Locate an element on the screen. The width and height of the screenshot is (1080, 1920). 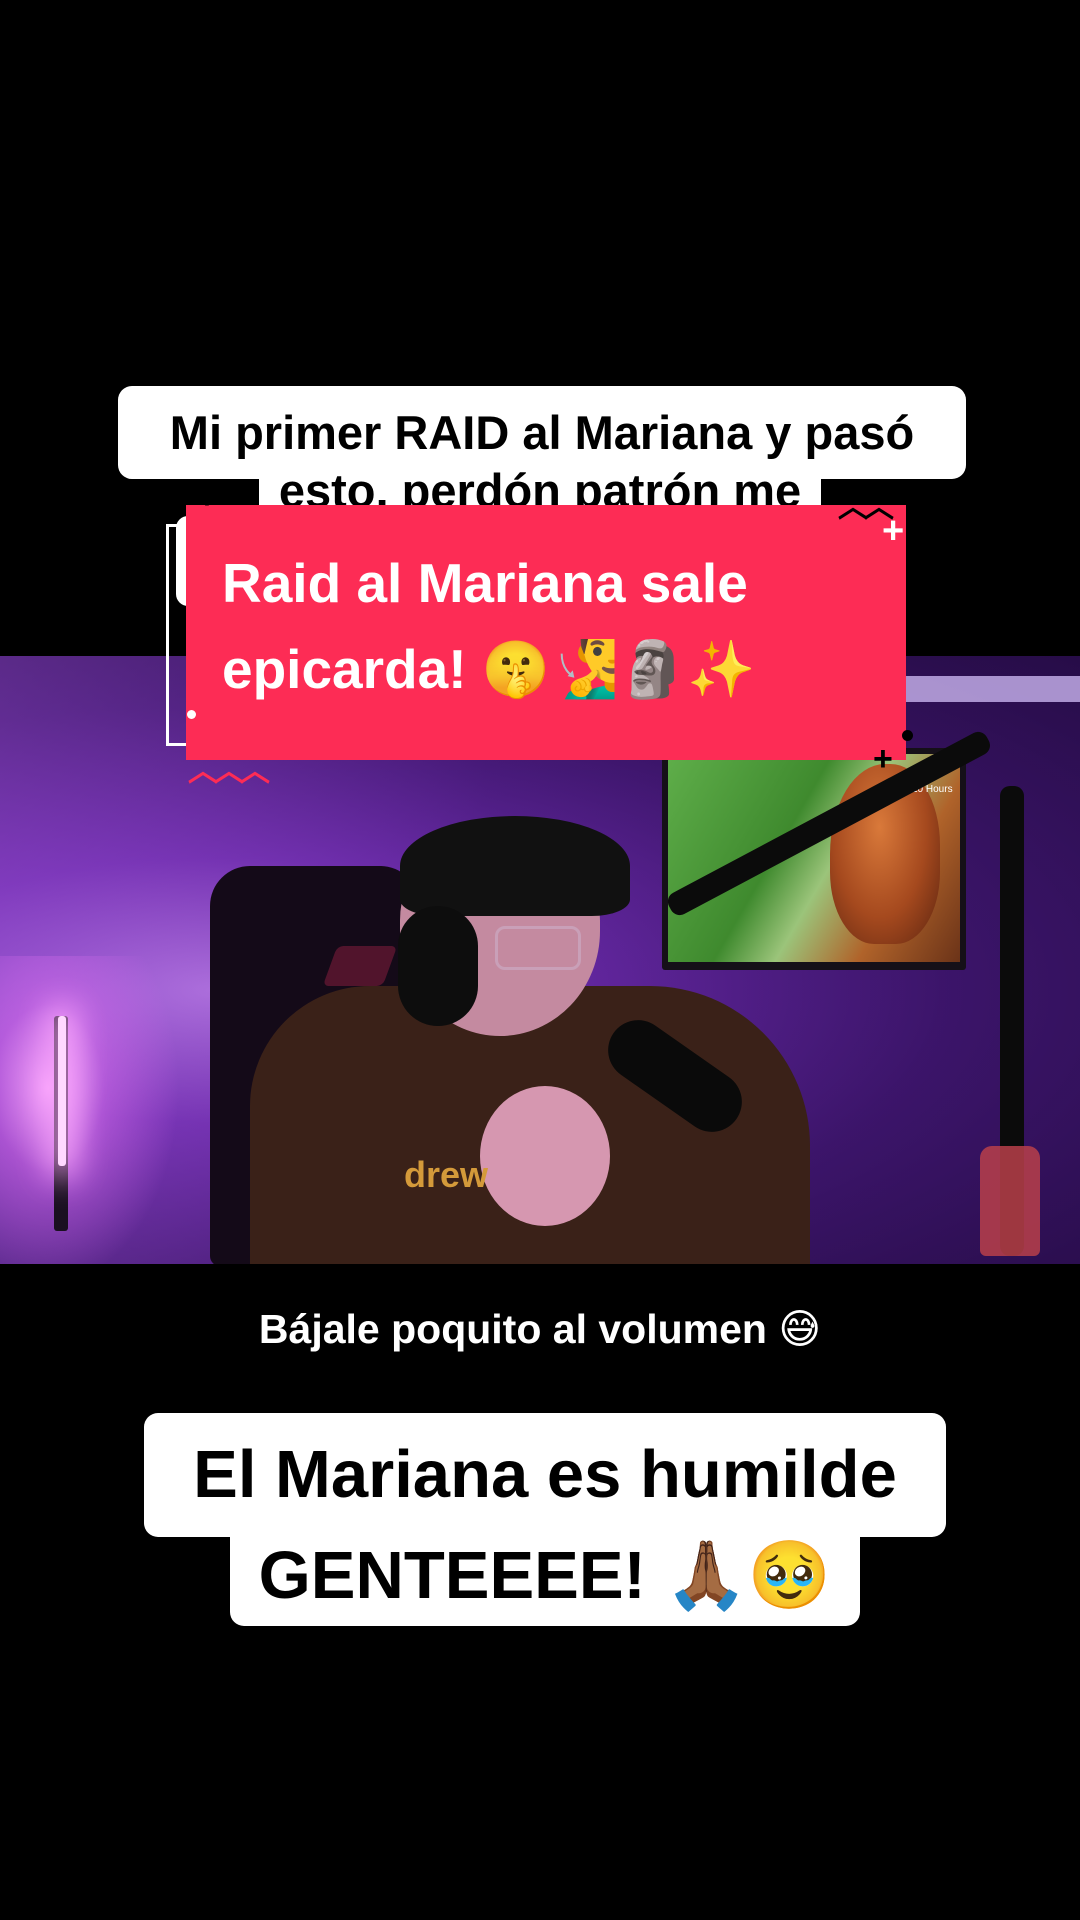
volume-note: Bájale poquito al volumen 😅 is located at coordinates (540, 1329).